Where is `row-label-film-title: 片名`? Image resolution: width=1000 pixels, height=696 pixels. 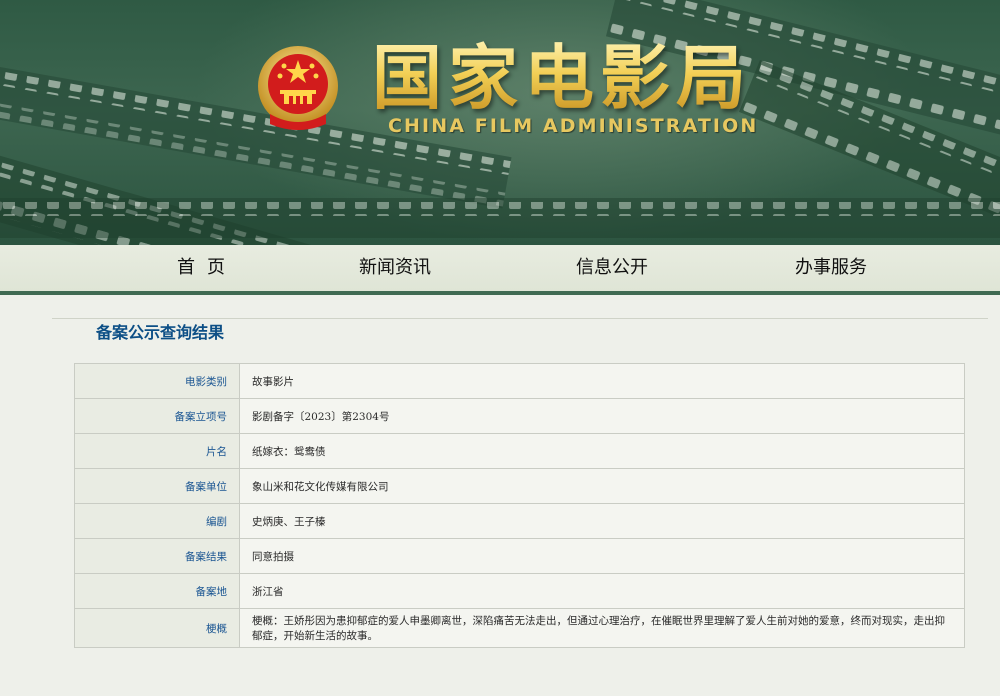 row-label-film-title: 片名 is located at coordinates (157, 451).